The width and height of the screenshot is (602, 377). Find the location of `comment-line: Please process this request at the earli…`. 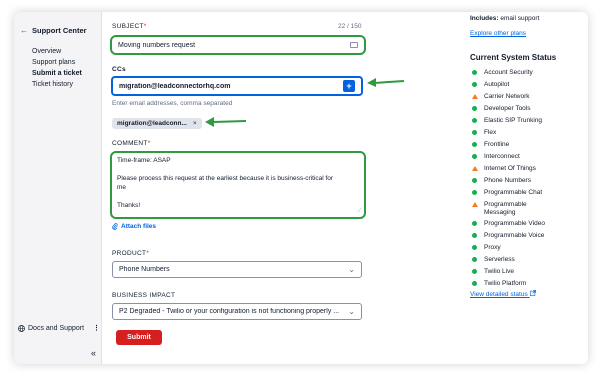

comment-line: Please process this request at the earli… is located at coordinates (225, 178).